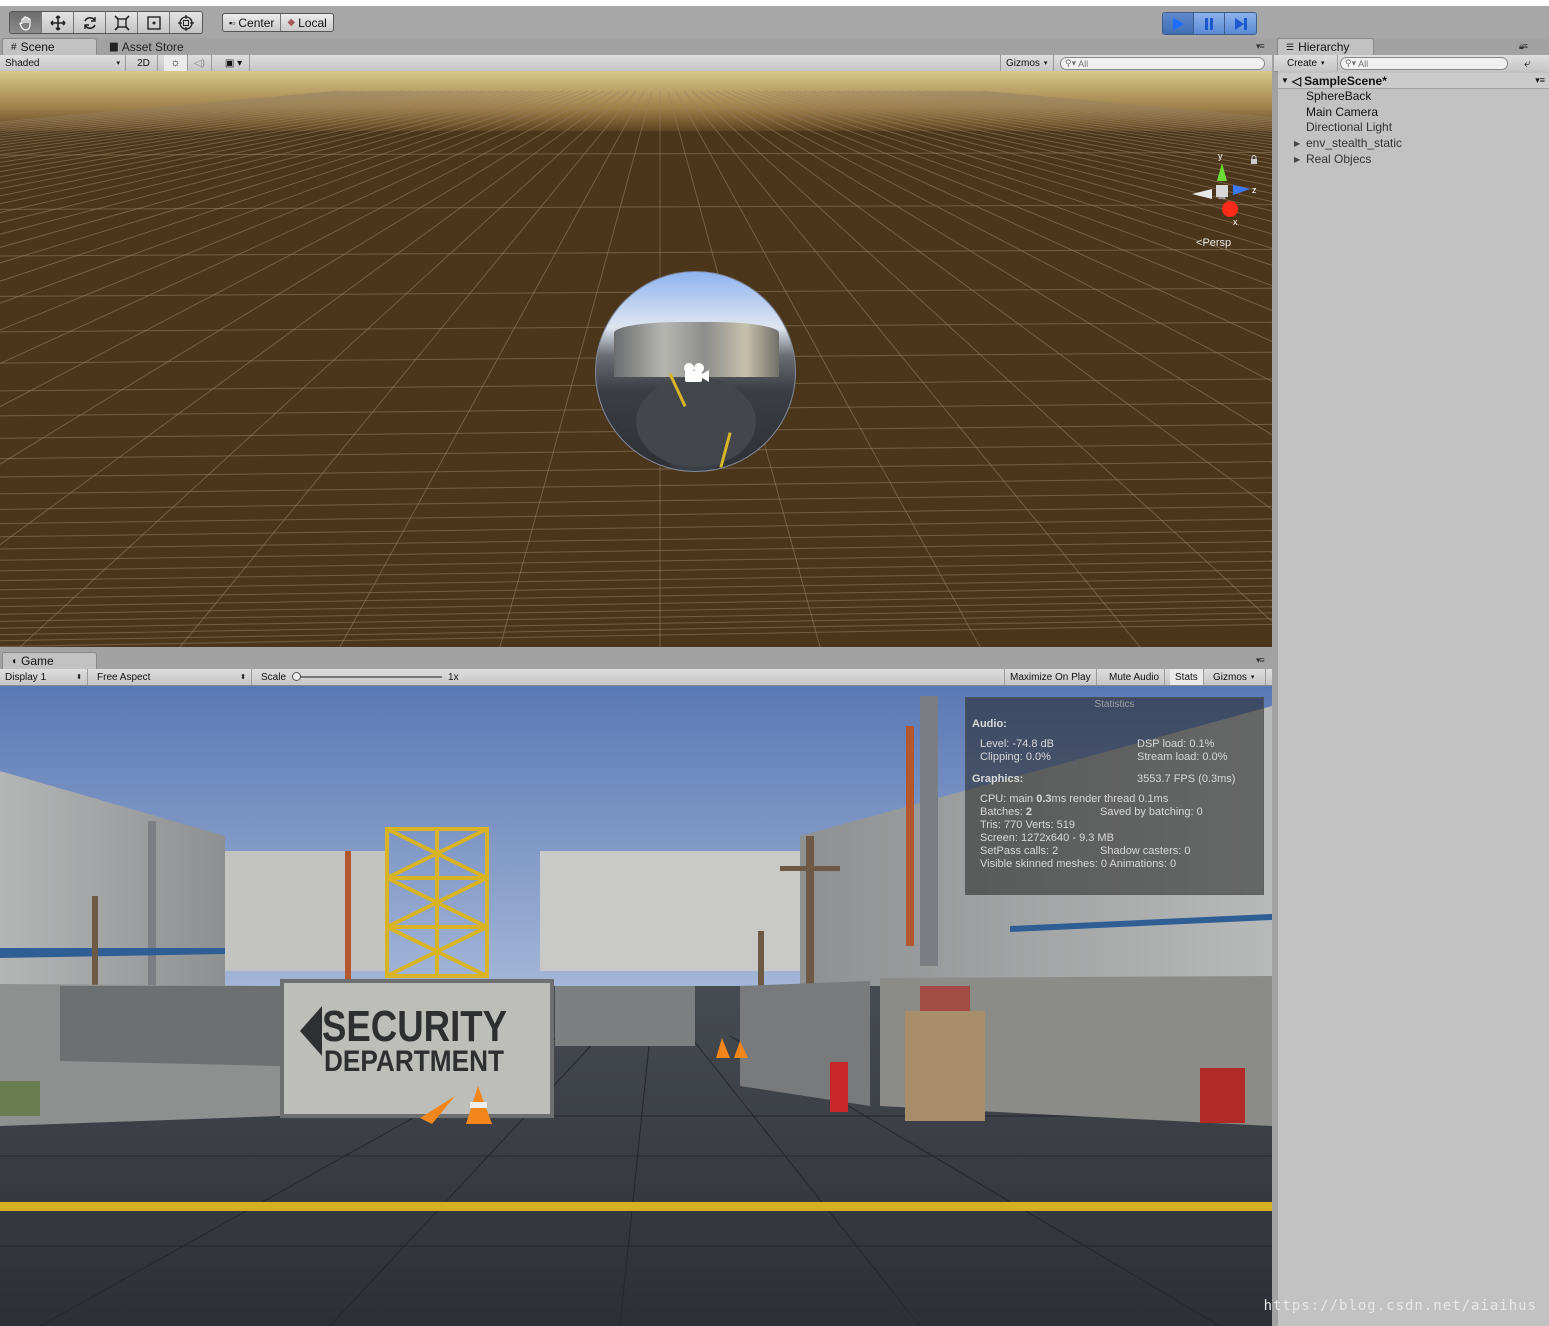 The width and height of the screenshot is (1549, 1326). What do you see at coordinates (172, 677) in the screenshot?
I see `aspect-dropdown: Free Aspect ⬍` at bounding box center [172, 677].